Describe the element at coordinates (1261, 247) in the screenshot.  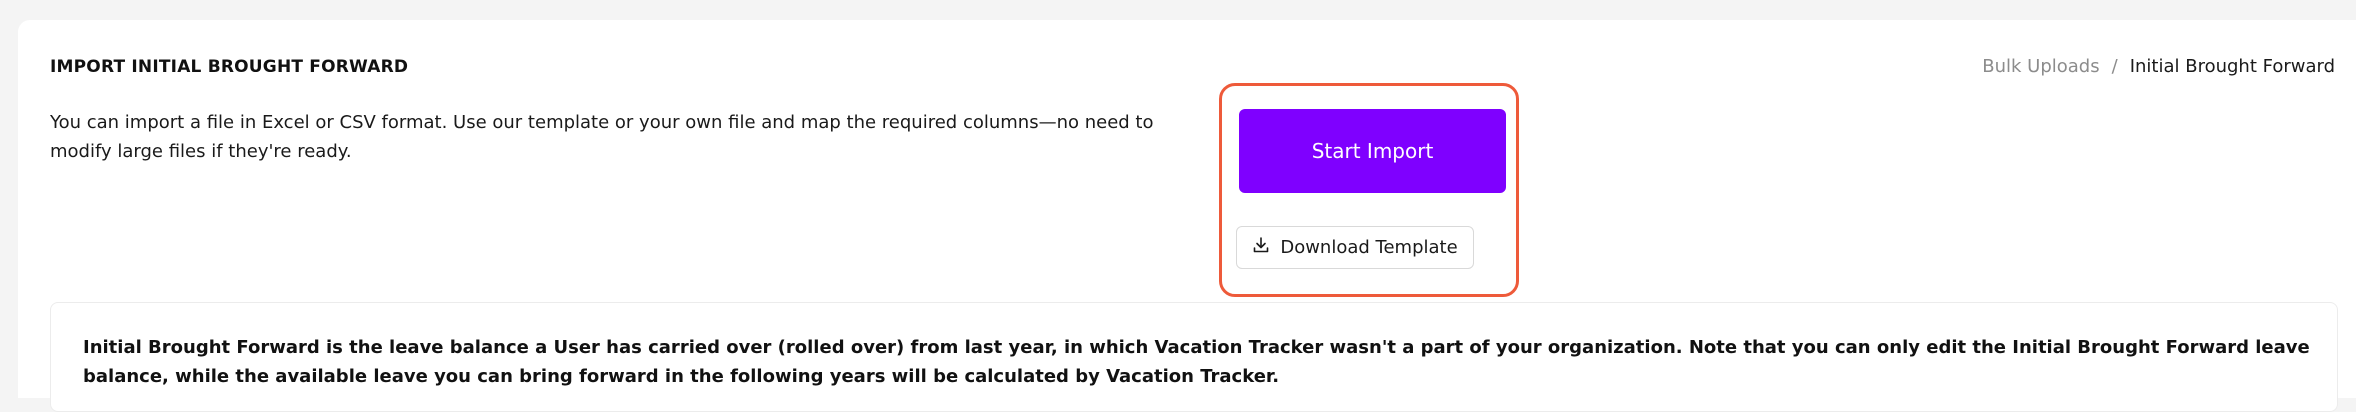
I see `download-icon` at that location.